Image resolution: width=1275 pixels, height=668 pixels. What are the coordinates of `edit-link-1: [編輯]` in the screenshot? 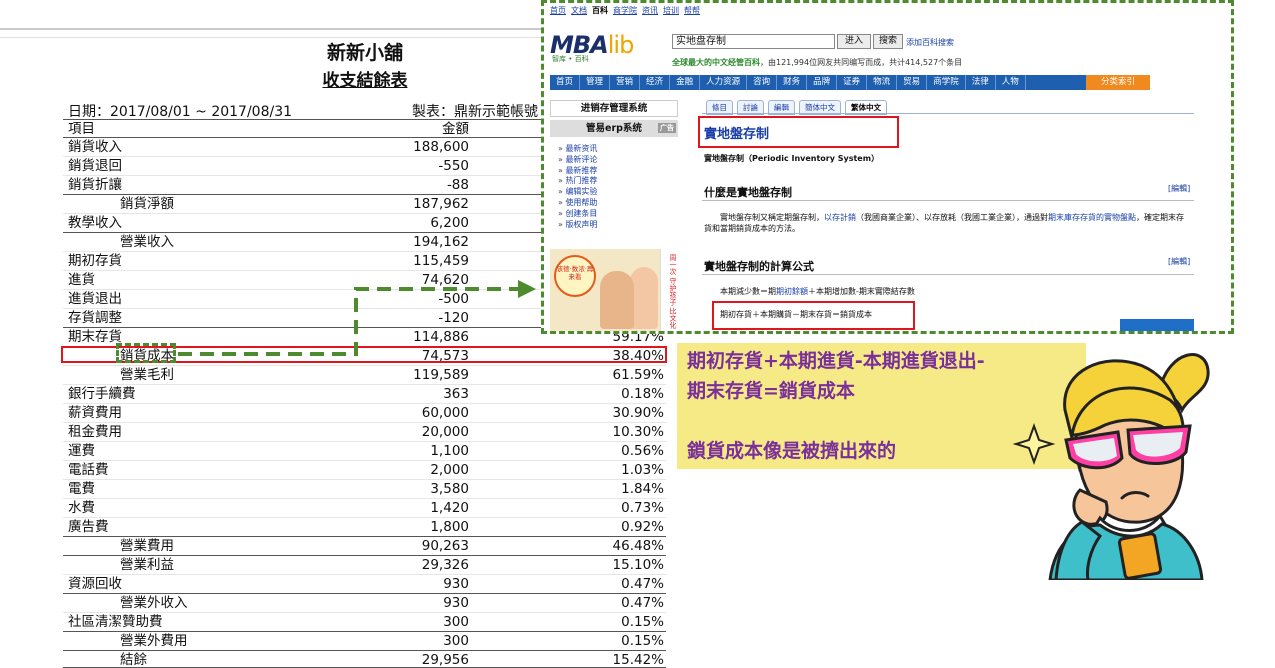 It's located at (1179, 188).